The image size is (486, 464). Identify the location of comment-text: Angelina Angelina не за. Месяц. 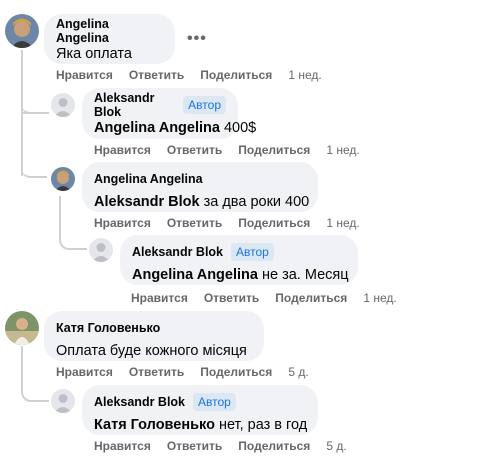
(240, 275).